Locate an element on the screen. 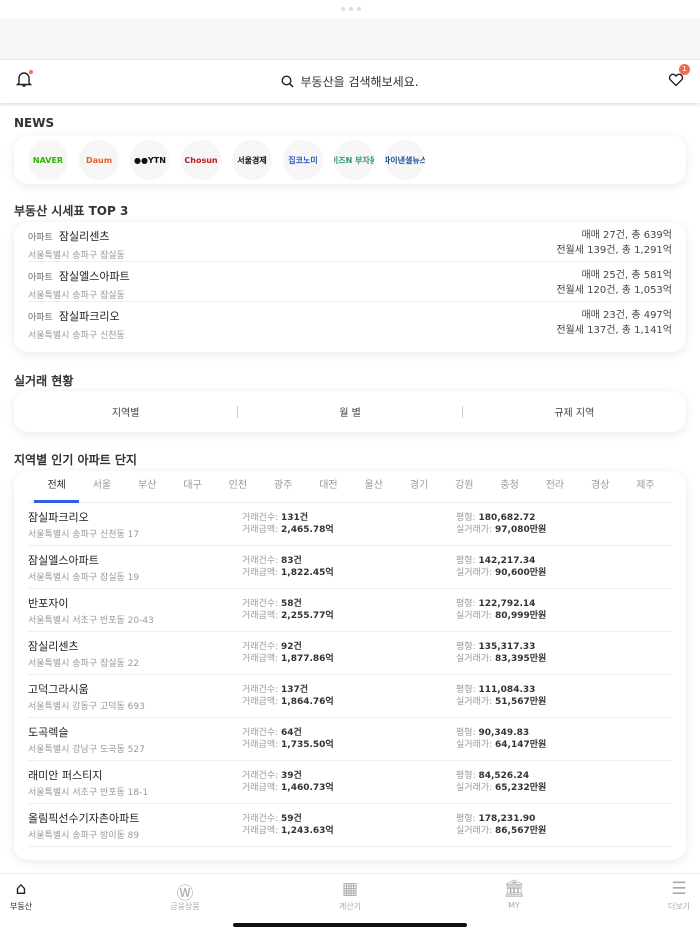 The height and width of the screenshot is (934, 700). tab-label: 더보기 is located at coordinates (679, 906).